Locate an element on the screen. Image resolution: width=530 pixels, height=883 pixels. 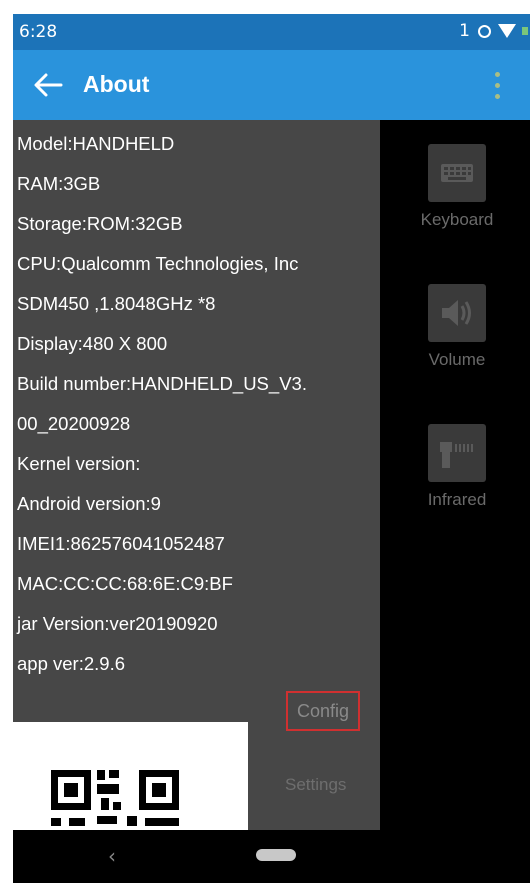
side-item-infrared: Infrared is located at coordinates (457, 467).